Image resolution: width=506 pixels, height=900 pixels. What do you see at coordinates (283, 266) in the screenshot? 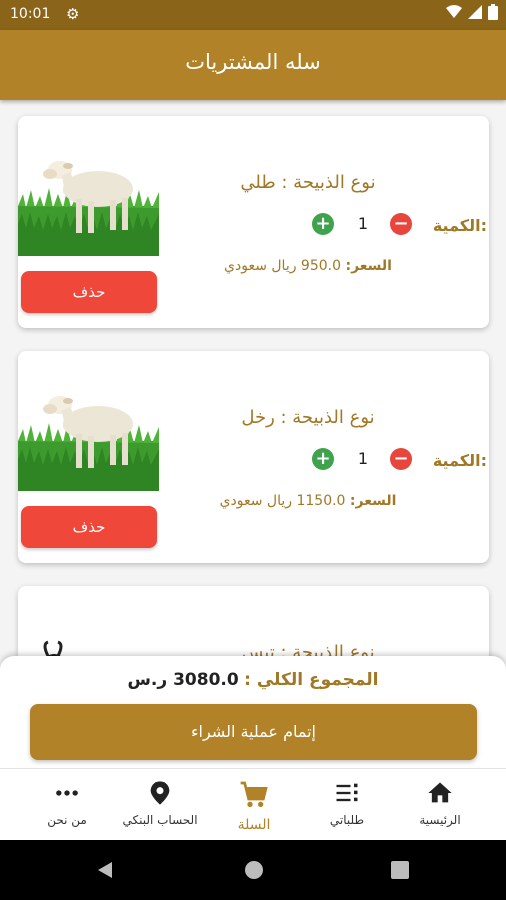
I see `price-value: 950.0 ريال سعودي` at bounding box center [283, 266].